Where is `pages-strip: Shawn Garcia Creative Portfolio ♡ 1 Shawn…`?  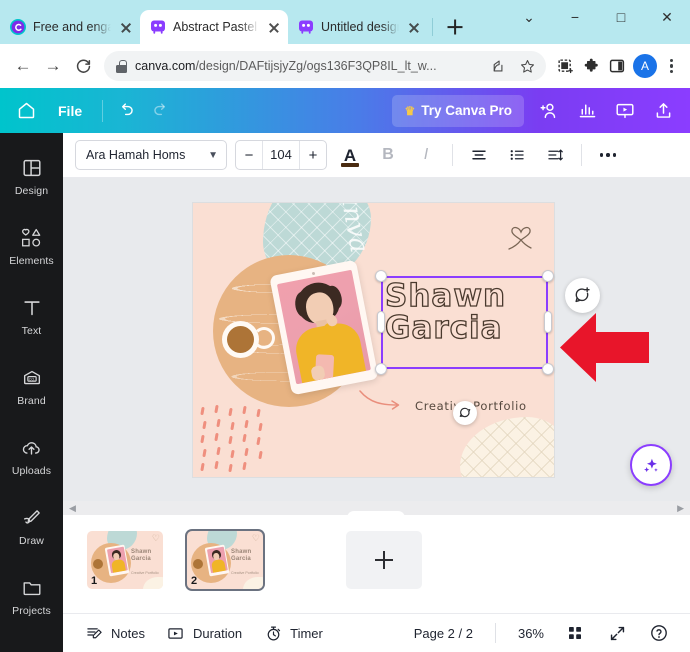 pages-strip: Shawn Garcia Creative Portfolio ♡ 1 Shawn… is located at coordinates (376, 564).